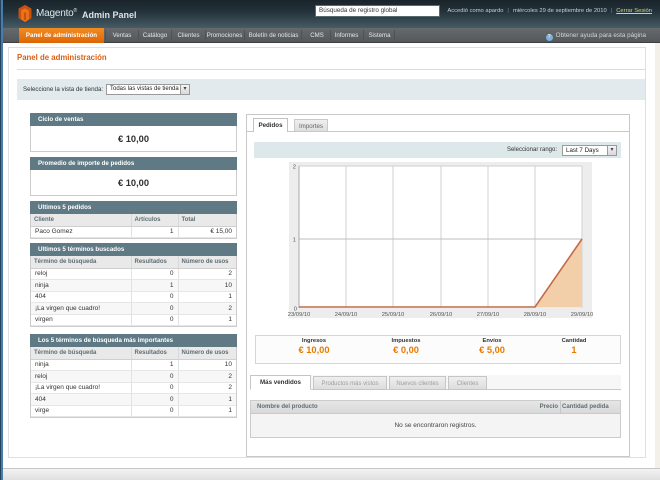 Image resolution: width=660 pixels, height=480 pixels. Describe the element at coordinates (441, 315) in the screenshot. I see `svg-text: 26/09/10` at that location.